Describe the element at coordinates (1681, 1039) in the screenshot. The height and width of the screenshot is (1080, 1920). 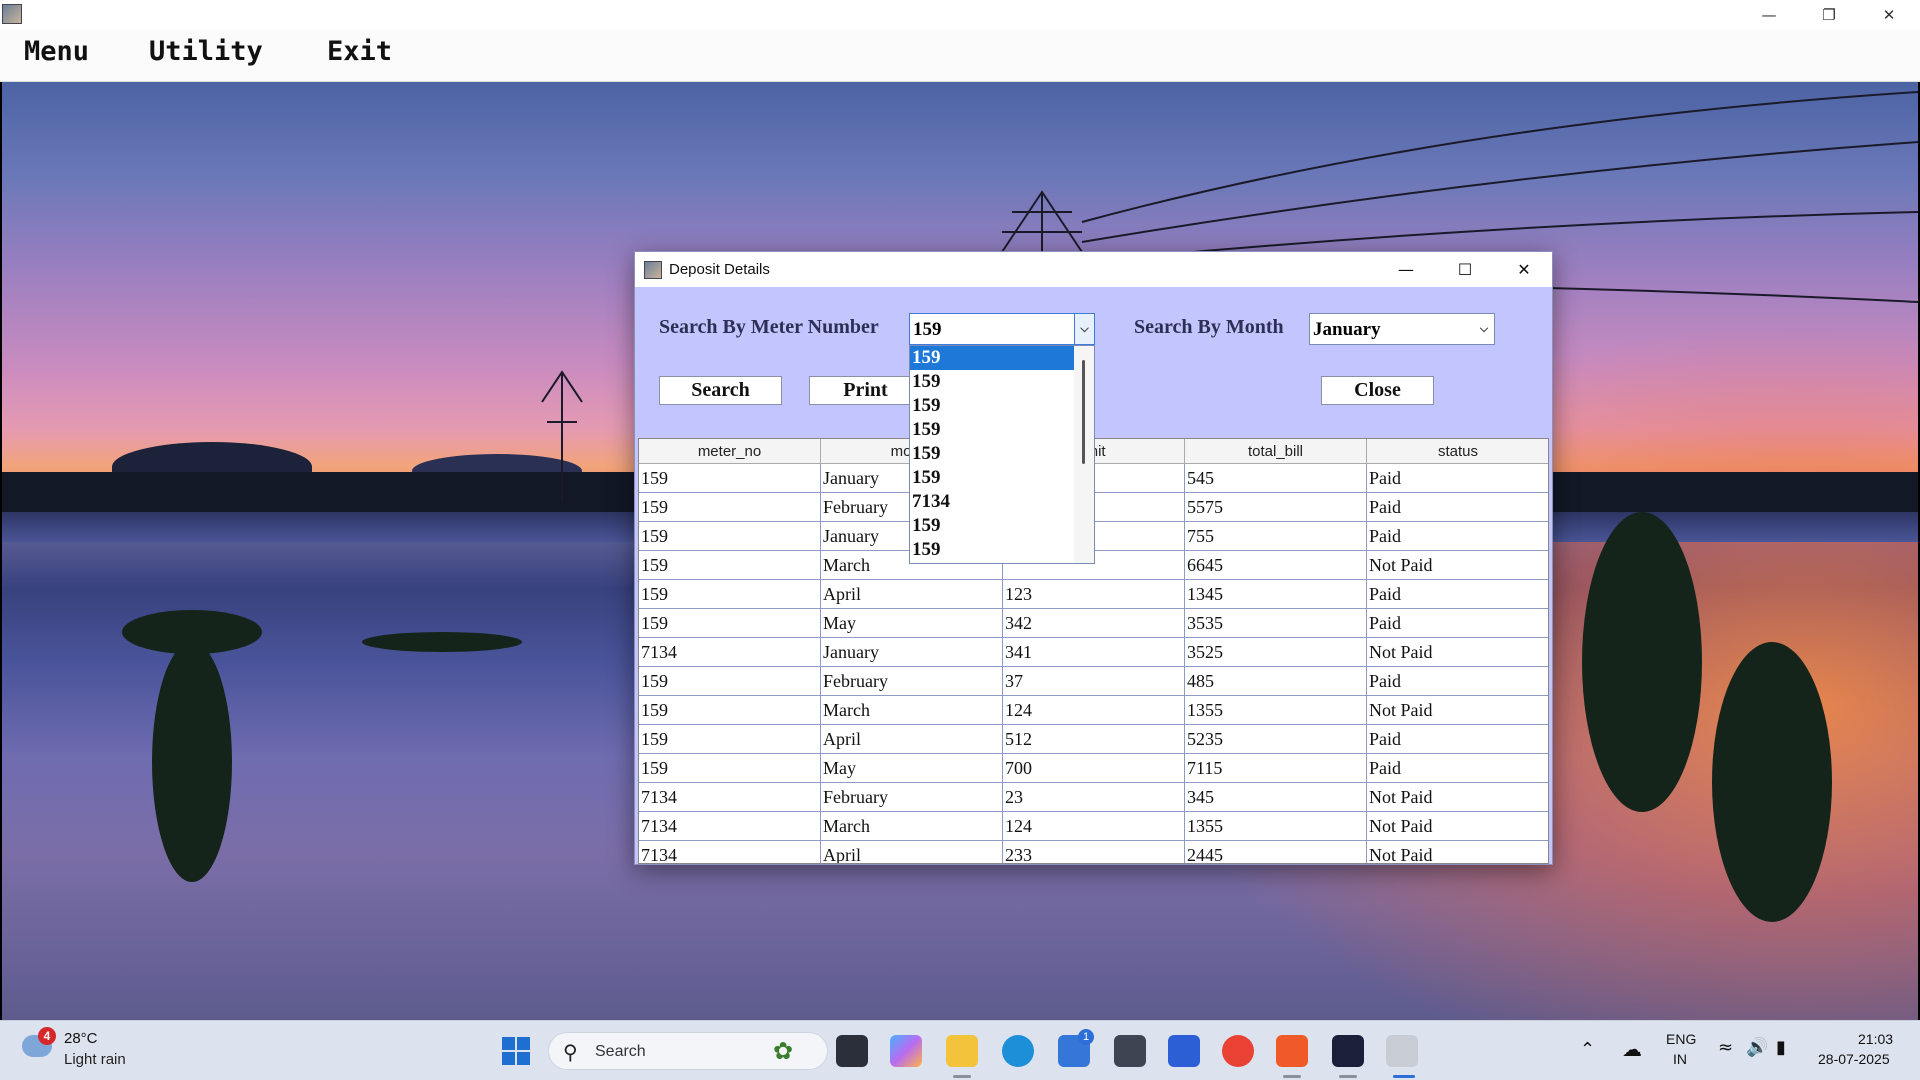
I see `language-indicator: ENG` at that location.